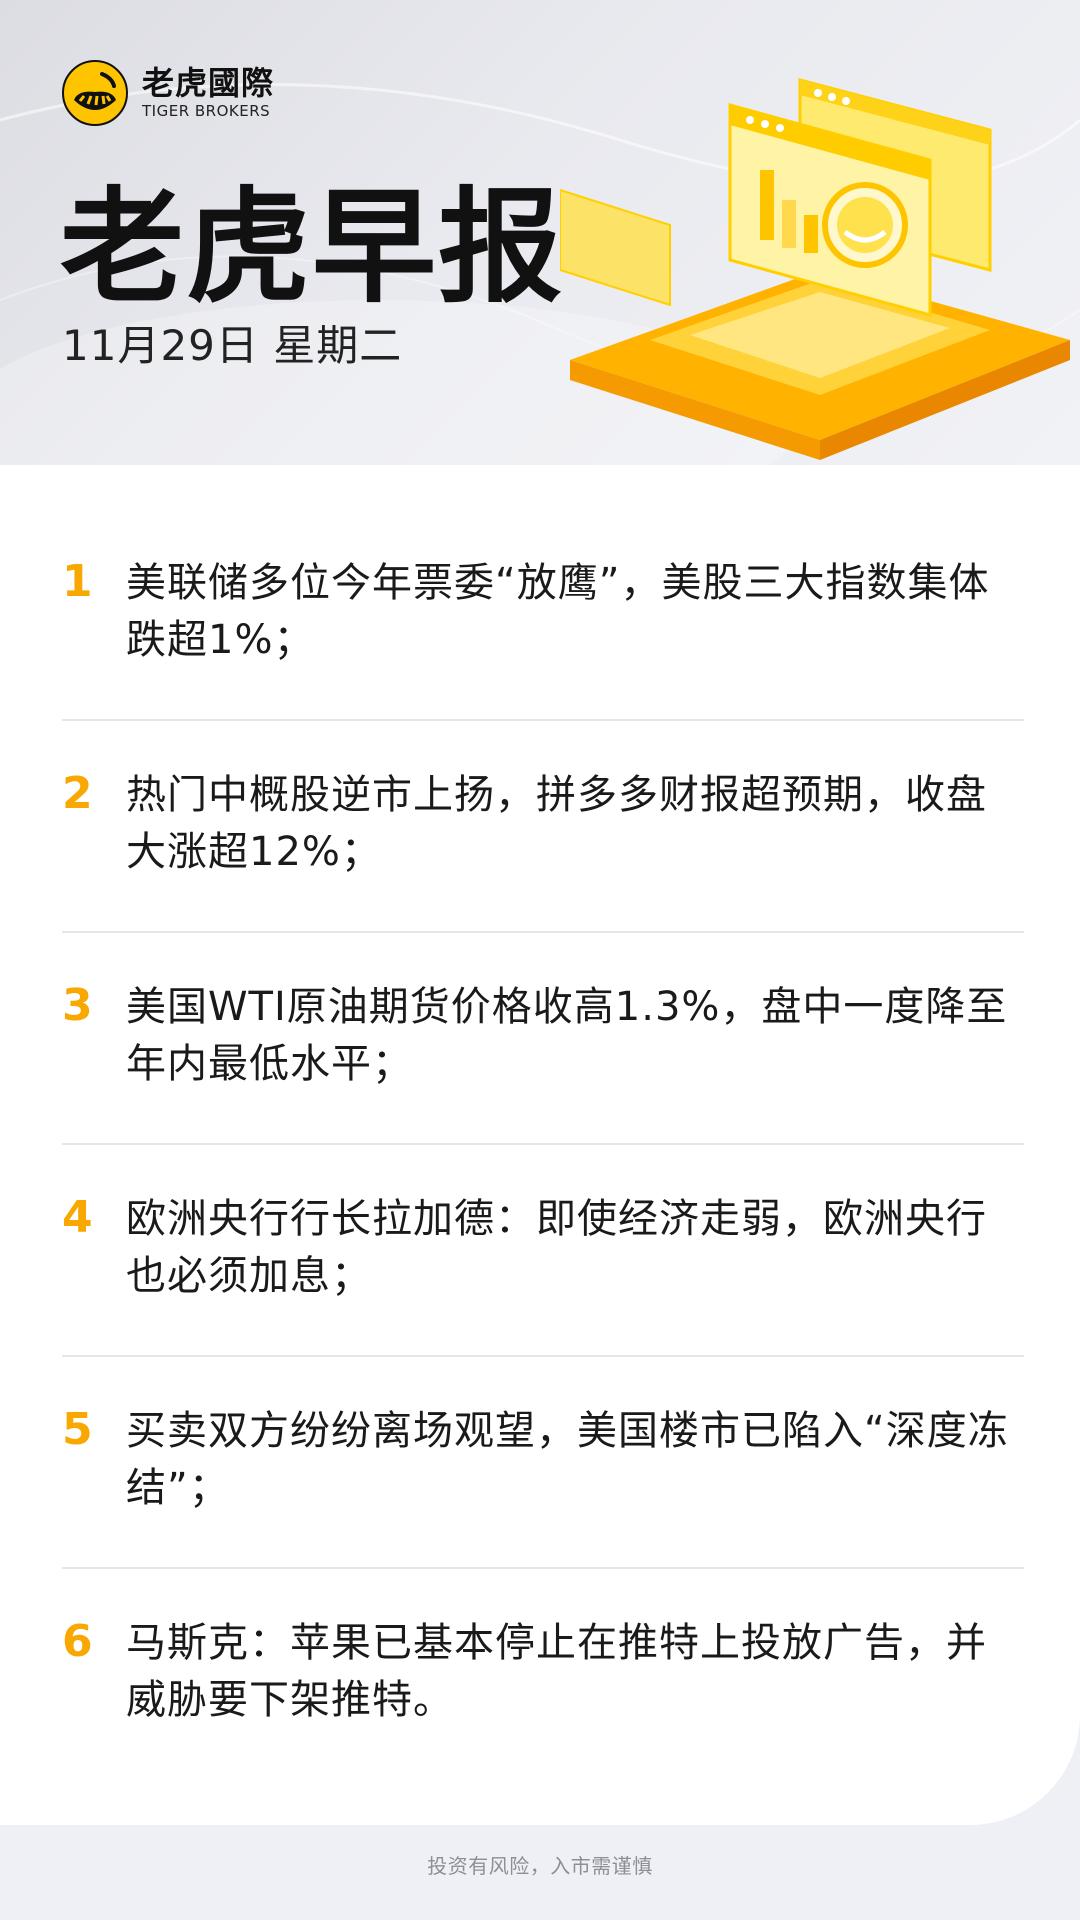 The image size is (1080, 1920). I want to click on news-item: 2 热门中概股逆市上扬，拼多多财报超预期，收盘大涨超12%；, so click(543, 850).